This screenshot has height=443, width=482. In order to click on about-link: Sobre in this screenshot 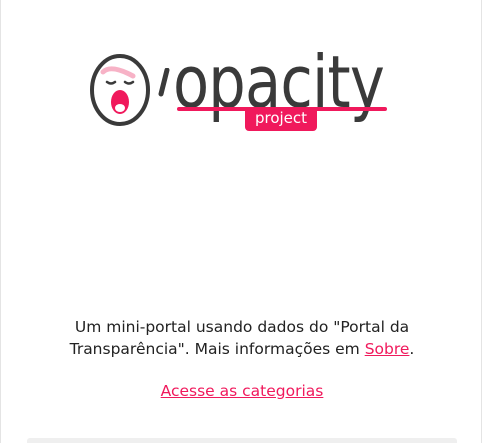, I will do `click(387, 349)`.